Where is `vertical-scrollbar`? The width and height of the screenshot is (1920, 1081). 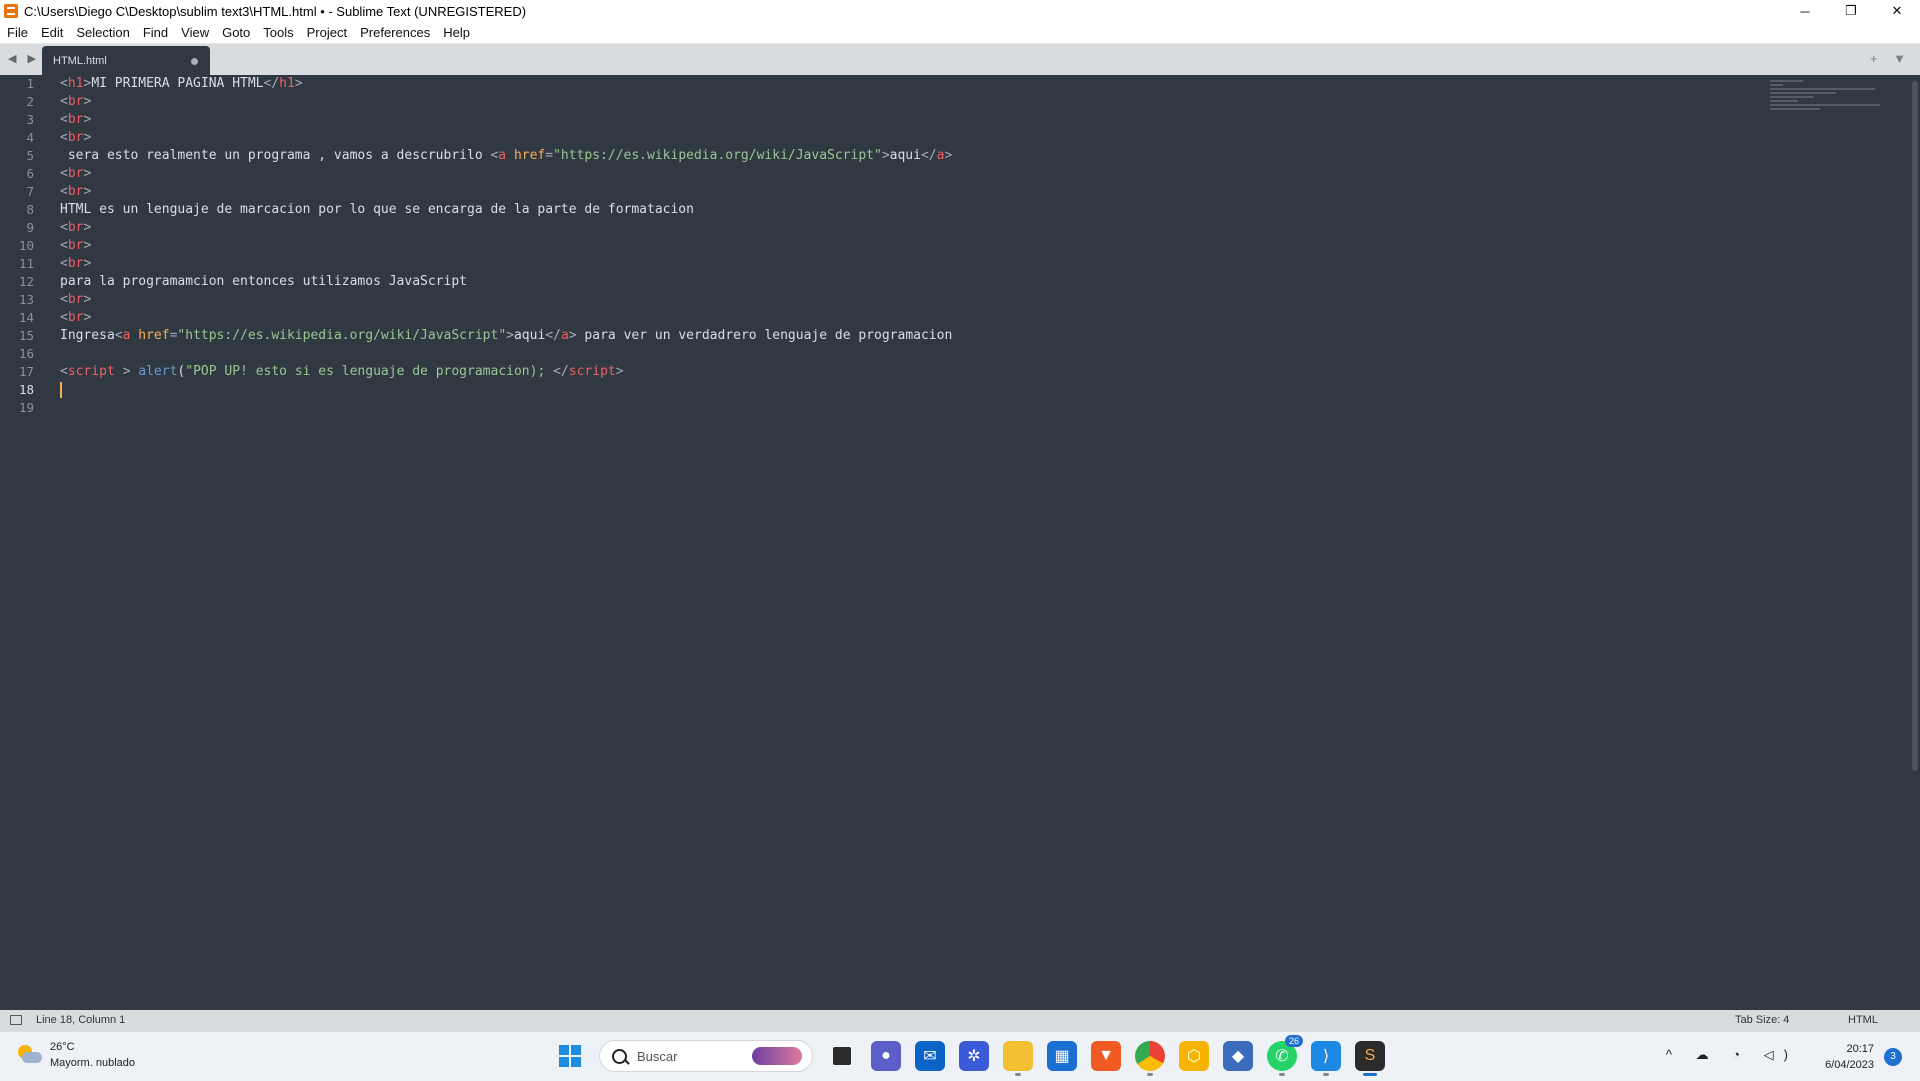 vertical-scrollbar is located at coordinates (1915, 426).